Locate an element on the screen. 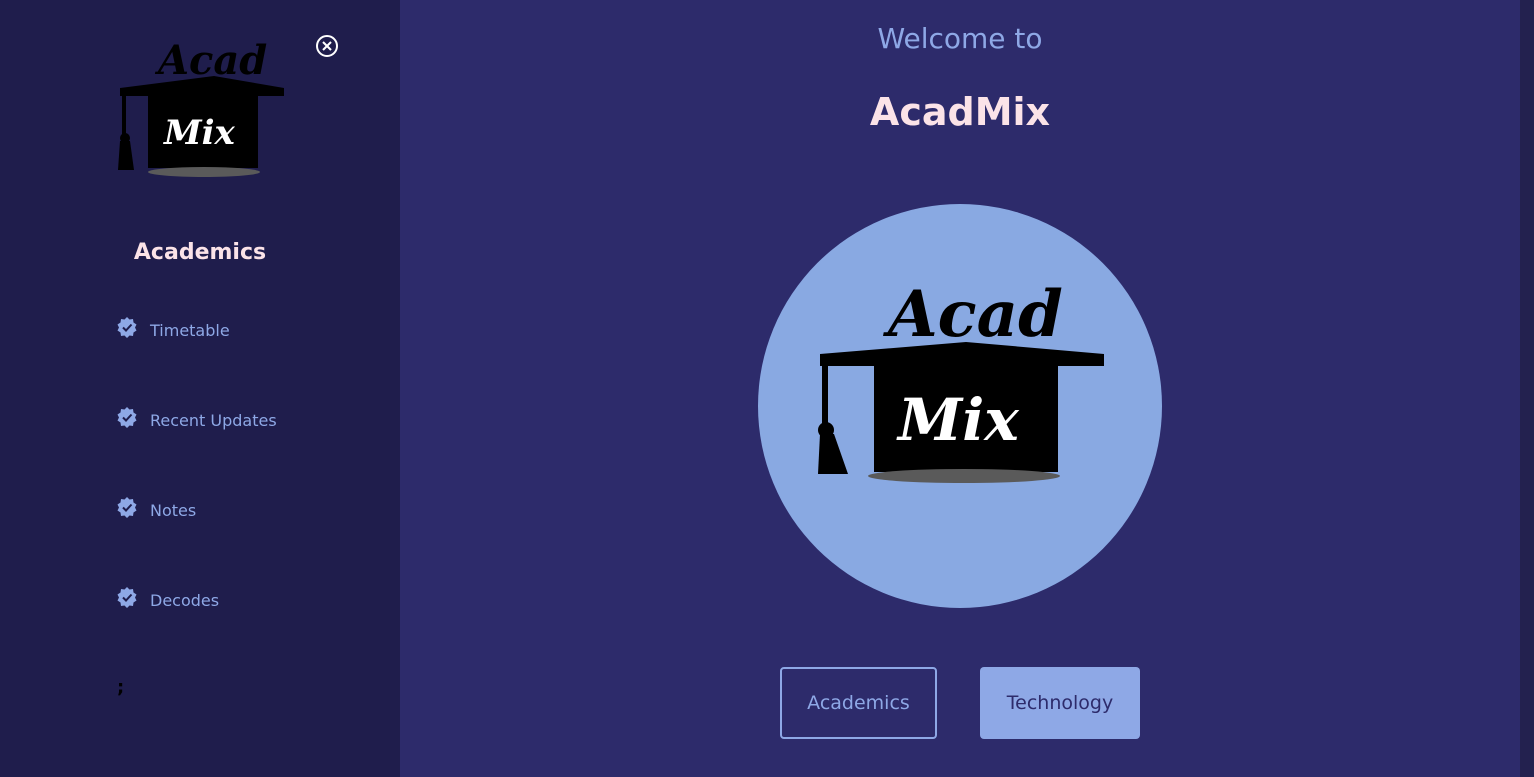 This screenshot has height=777, width=1534. sidebar-item-recent-updates: Recent Updates is located at coordinates (196, 420).